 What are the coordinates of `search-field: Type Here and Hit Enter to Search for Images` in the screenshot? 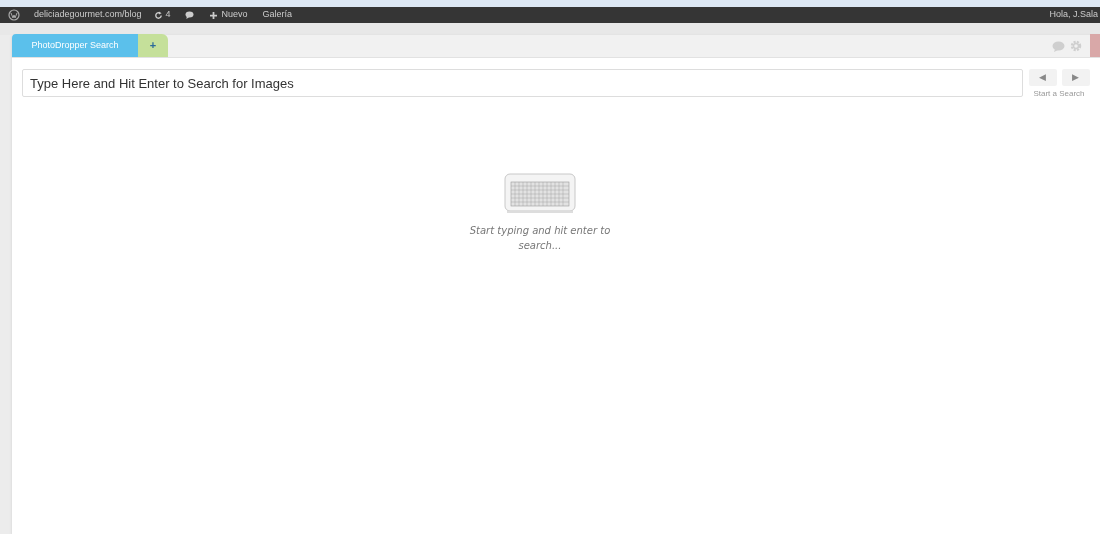 It's located at (522, 83).